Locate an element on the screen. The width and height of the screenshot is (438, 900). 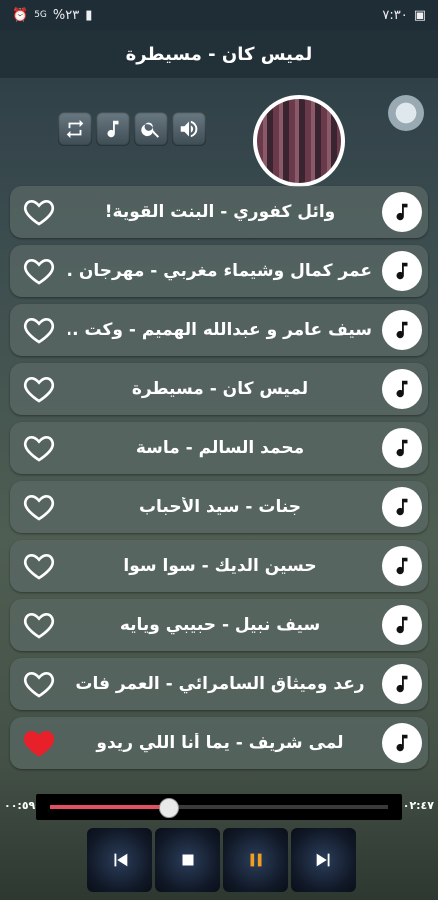
pause-icon is located at coordinates (255, 860).